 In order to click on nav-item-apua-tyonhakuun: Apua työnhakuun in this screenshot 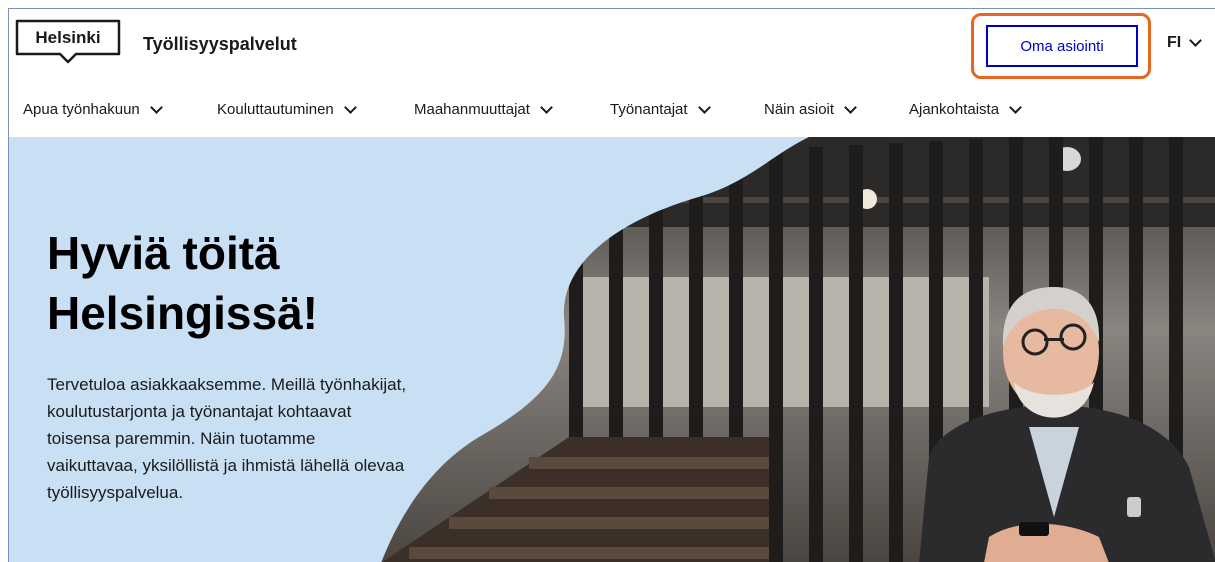, I will do `click(93, 109)`.